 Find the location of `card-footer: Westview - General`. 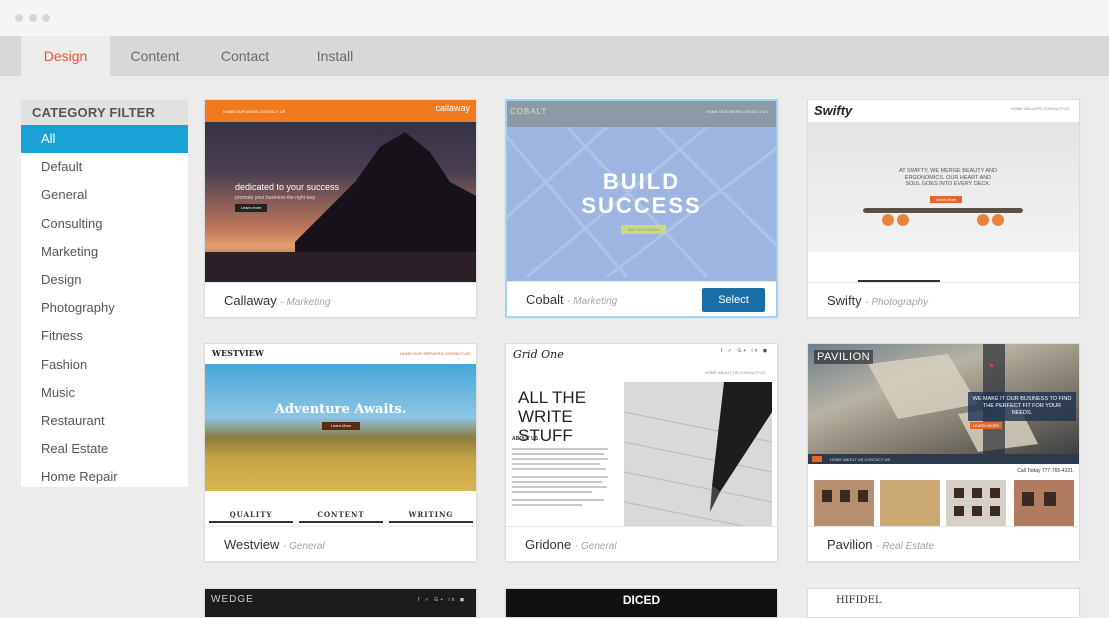

card-footer: Westview - General is located at coordinates (340, 543).